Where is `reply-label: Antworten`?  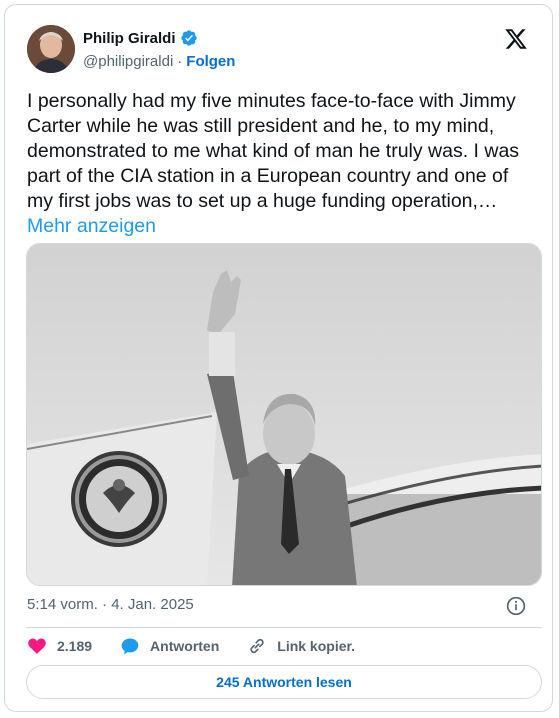
reply-label: Antworten is located at coordinates (185, 646).